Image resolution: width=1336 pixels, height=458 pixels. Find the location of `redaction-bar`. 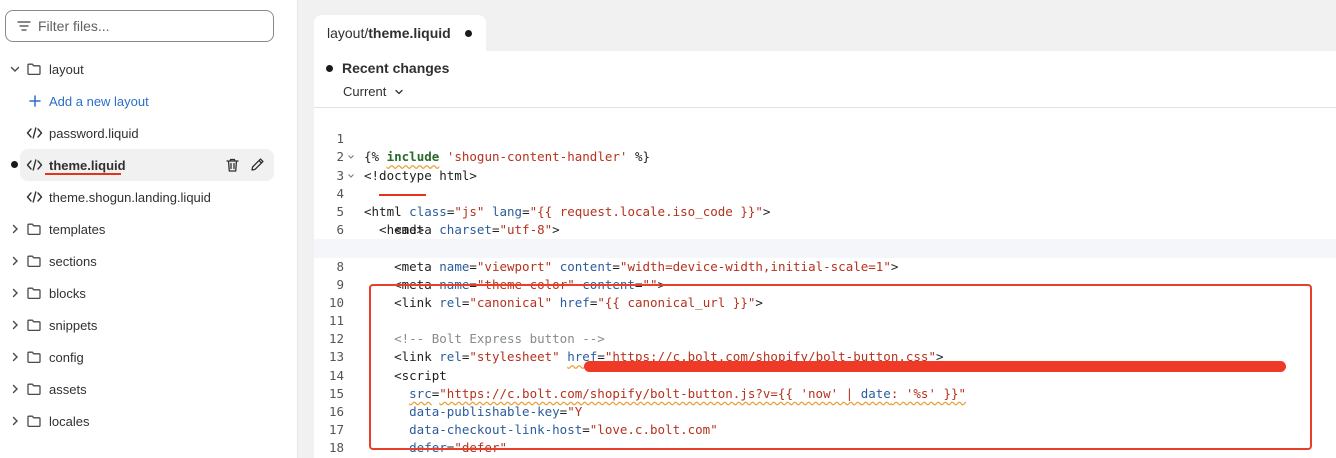

redaction-bar is located at coordinates (935, 366).